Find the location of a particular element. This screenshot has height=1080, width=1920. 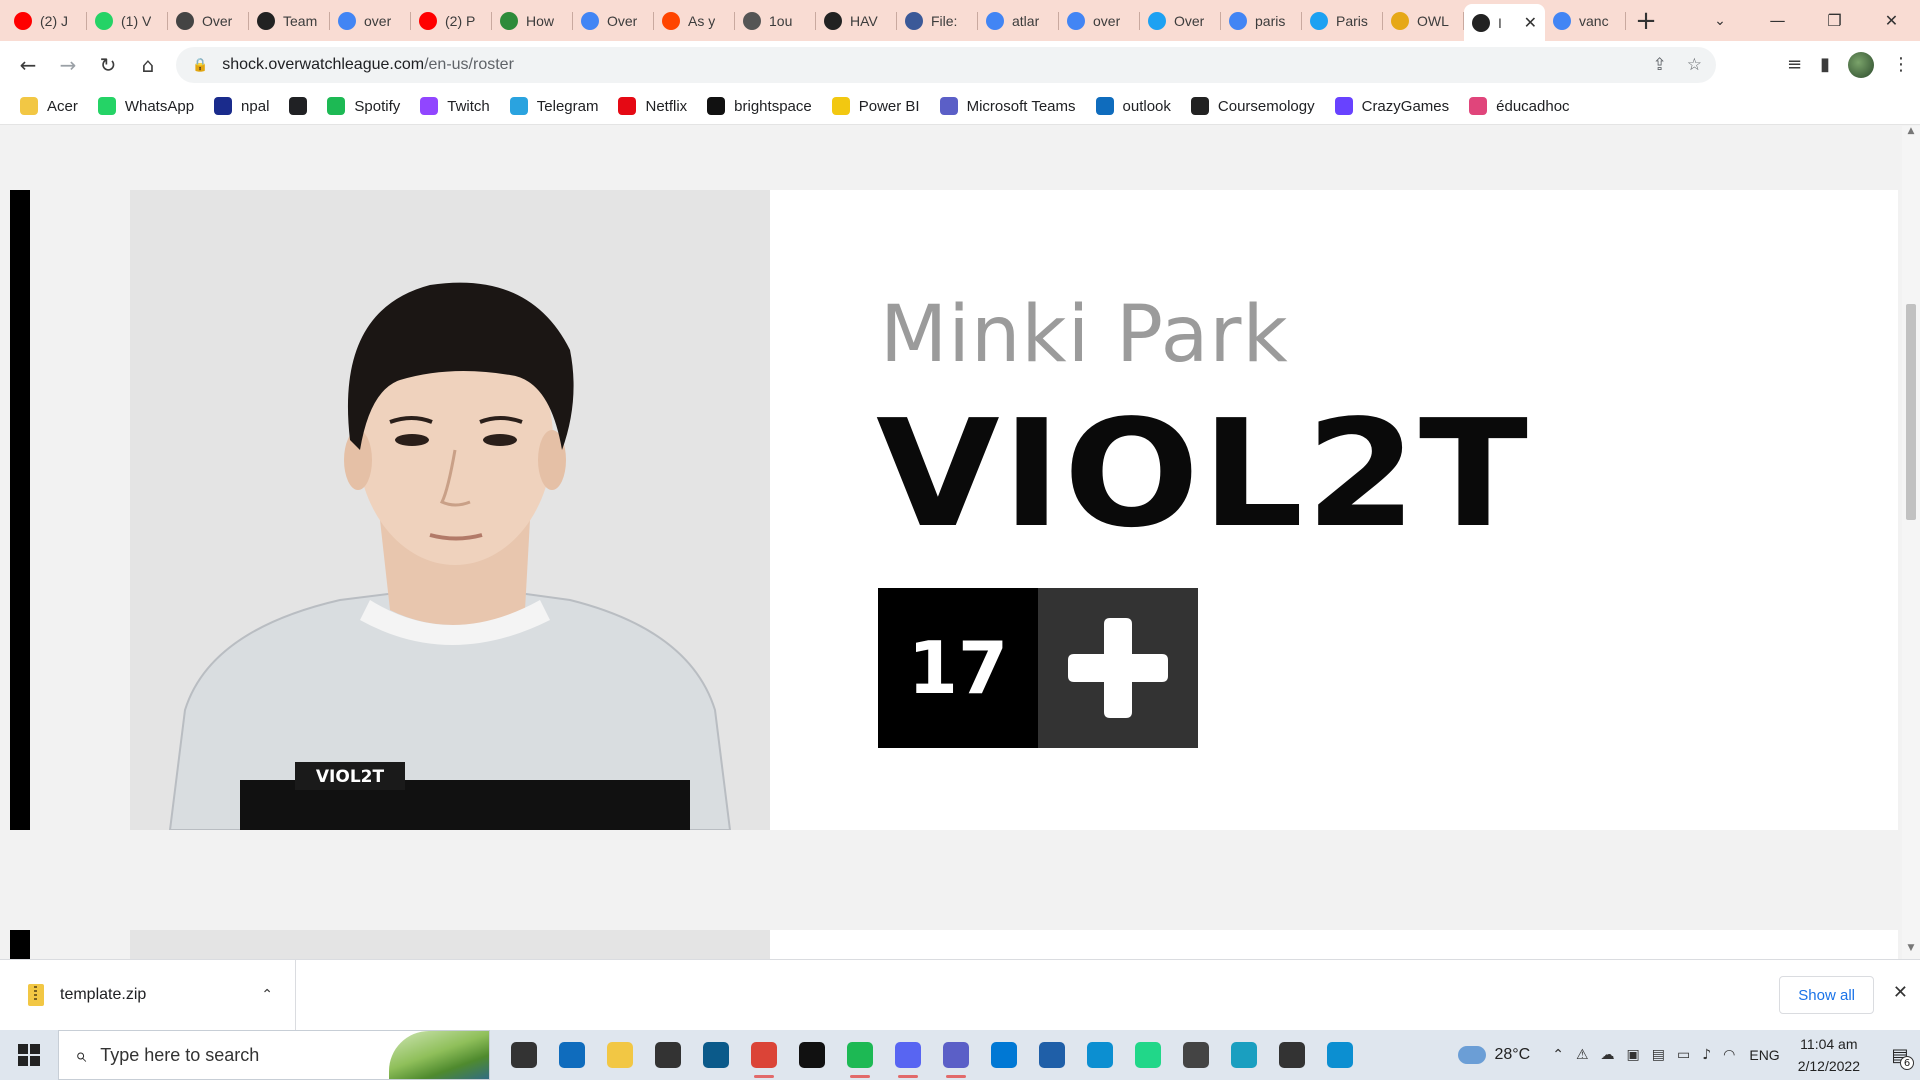

scroll-up-arrow-icon: ▲ is located at coordinates (1911, 134).